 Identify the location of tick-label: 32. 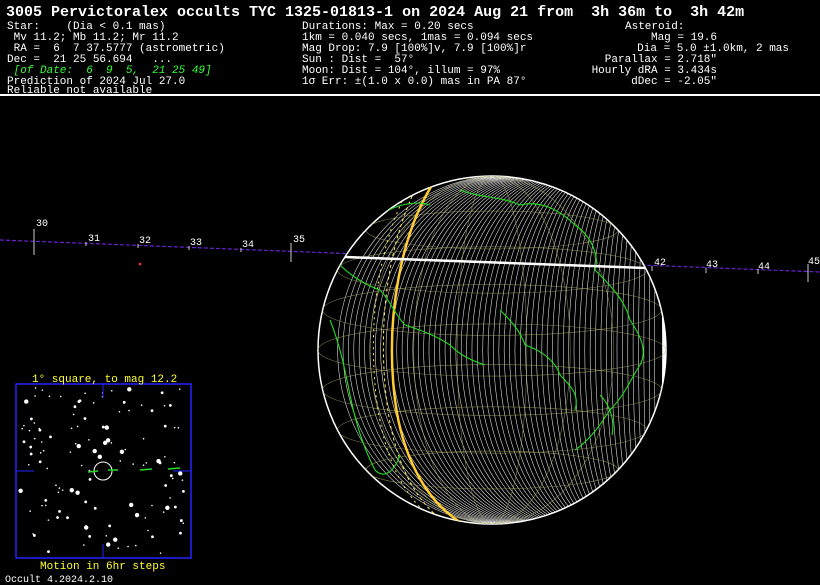
(145, 241).